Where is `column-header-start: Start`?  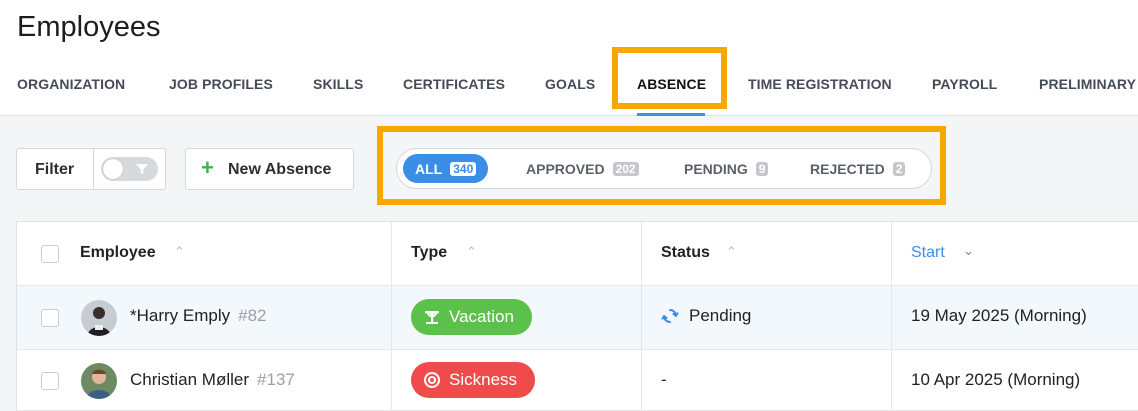 column-header-start: Start is located at coordinates (928, 253).